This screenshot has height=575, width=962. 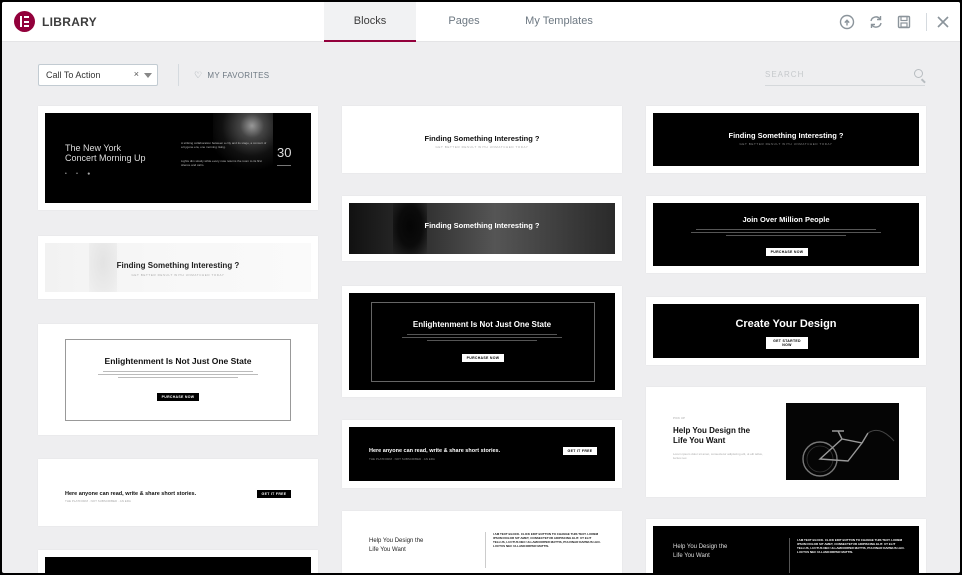 I want to click on save-icon, so click(x=904, y=22).